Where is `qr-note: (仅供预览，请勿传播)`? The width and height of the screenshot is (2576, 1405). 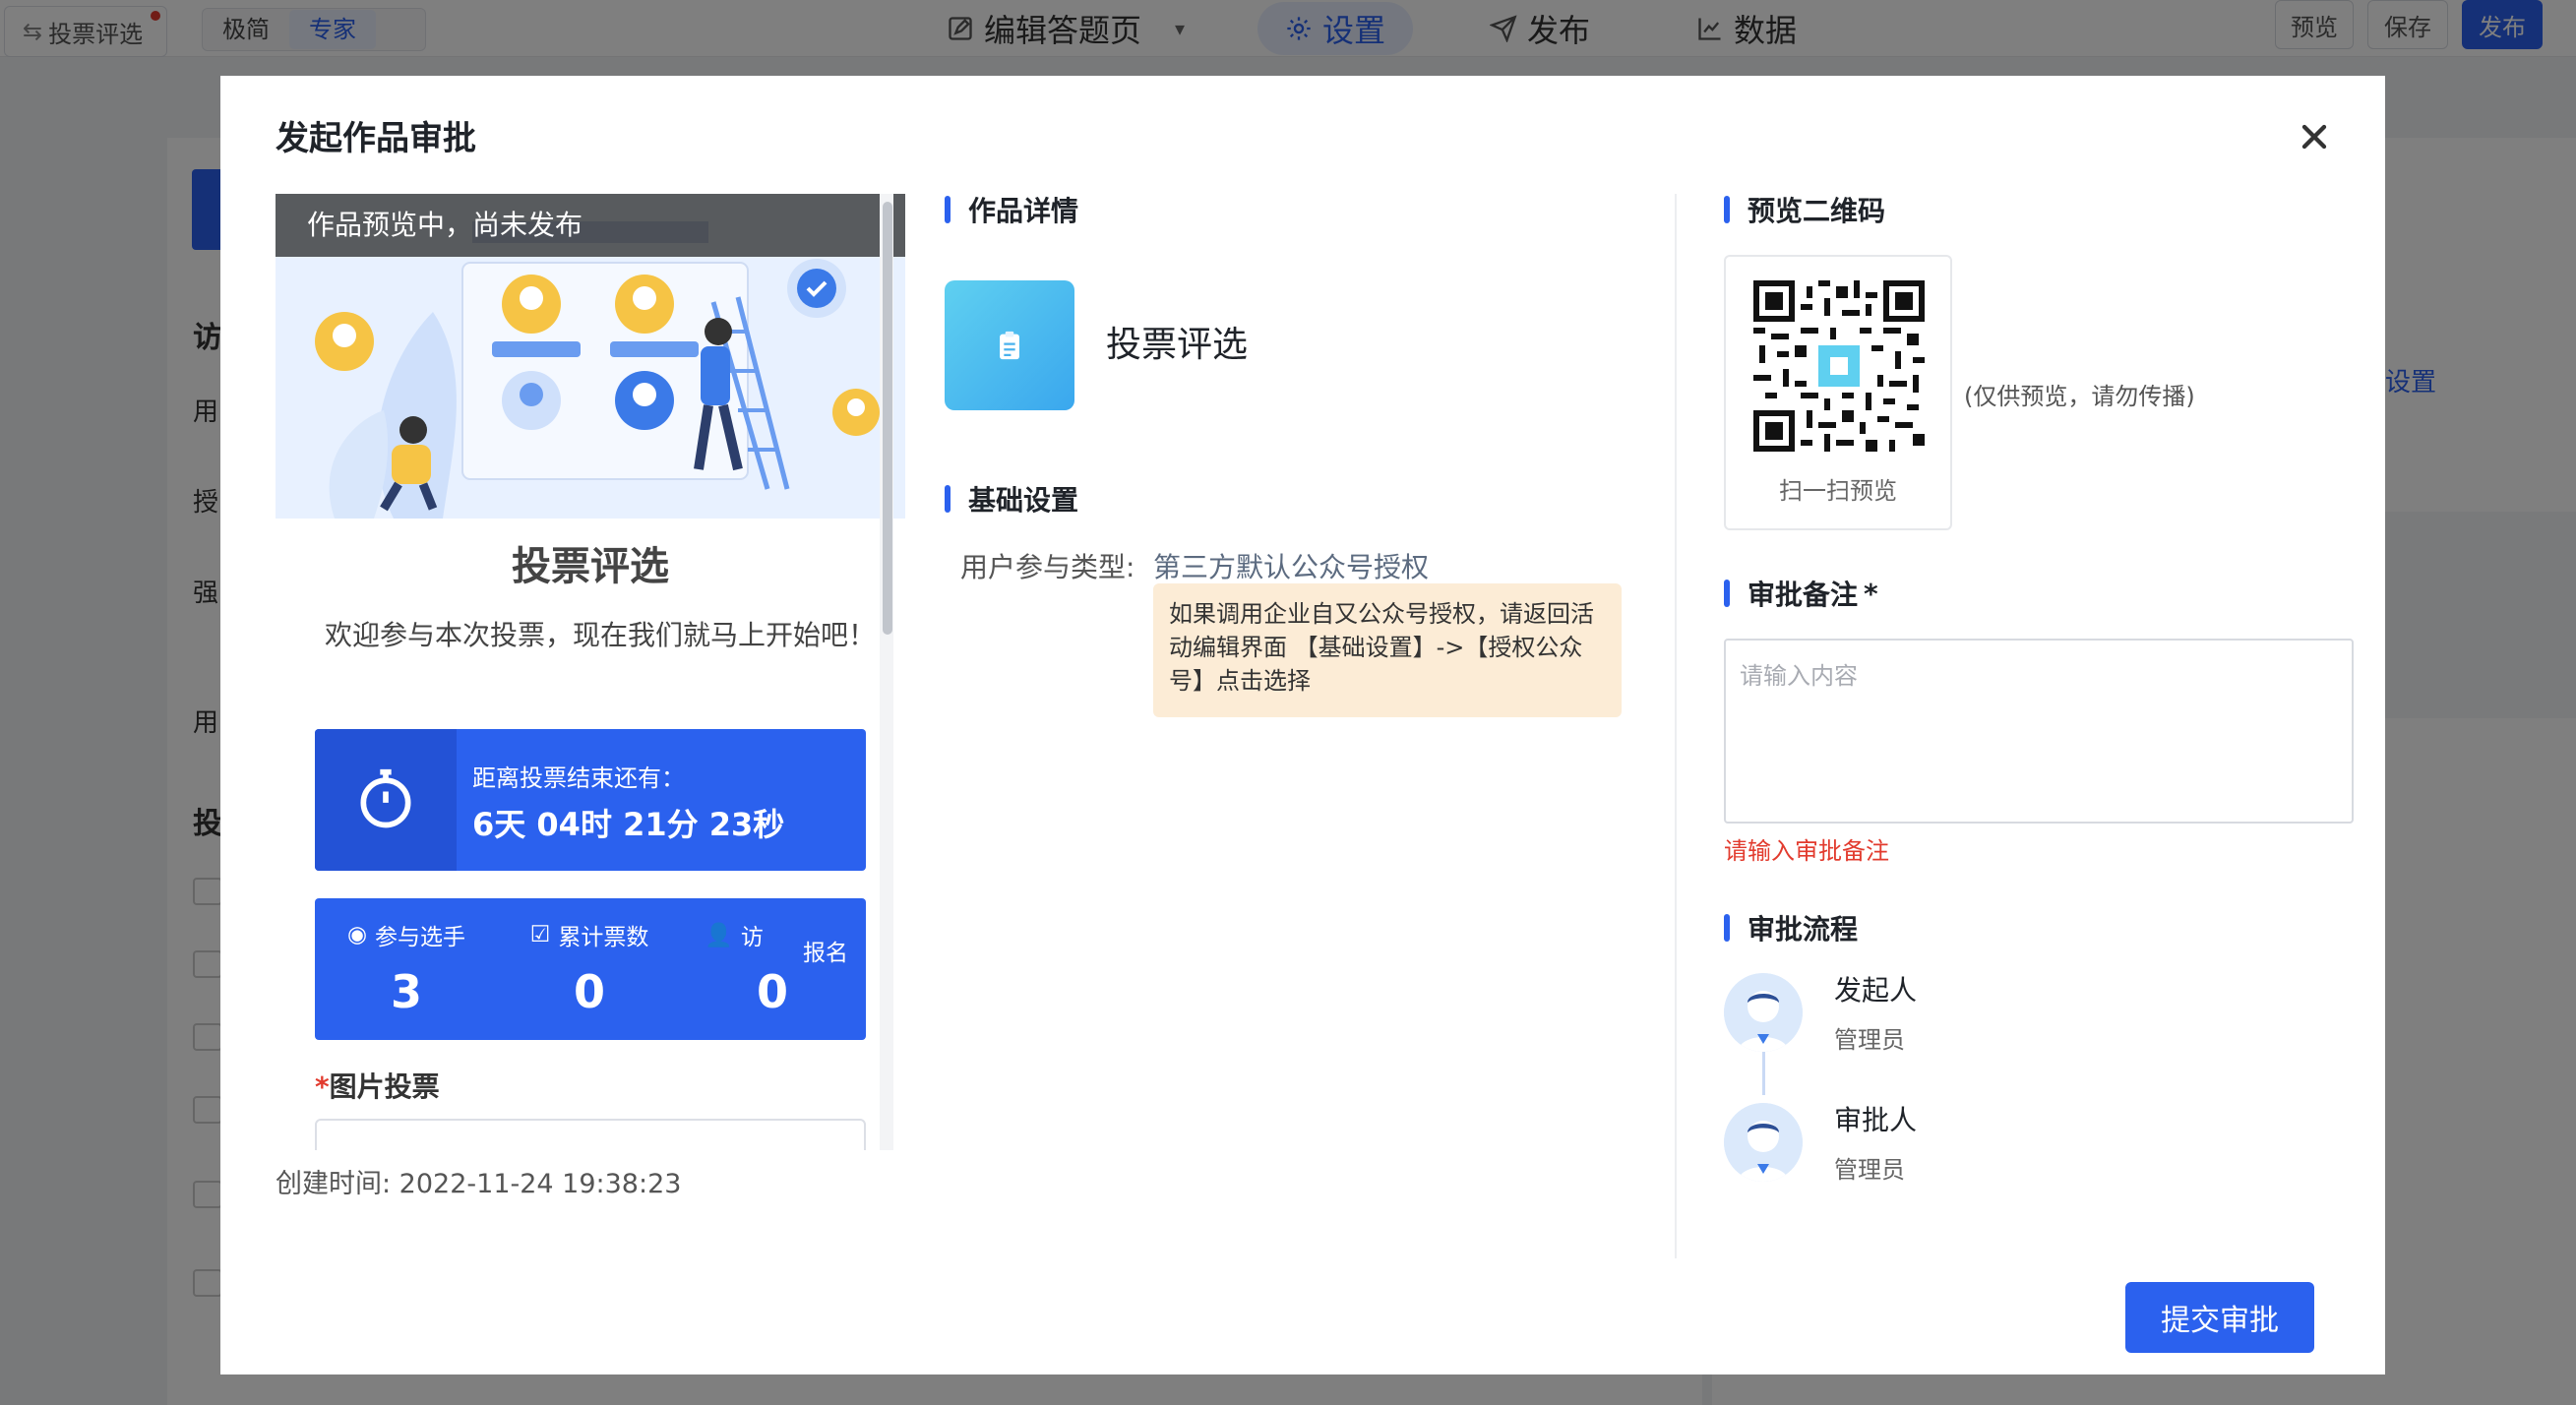 qr-note: (仅供预览，请勿传播) is located at coordinates (2079, 396).